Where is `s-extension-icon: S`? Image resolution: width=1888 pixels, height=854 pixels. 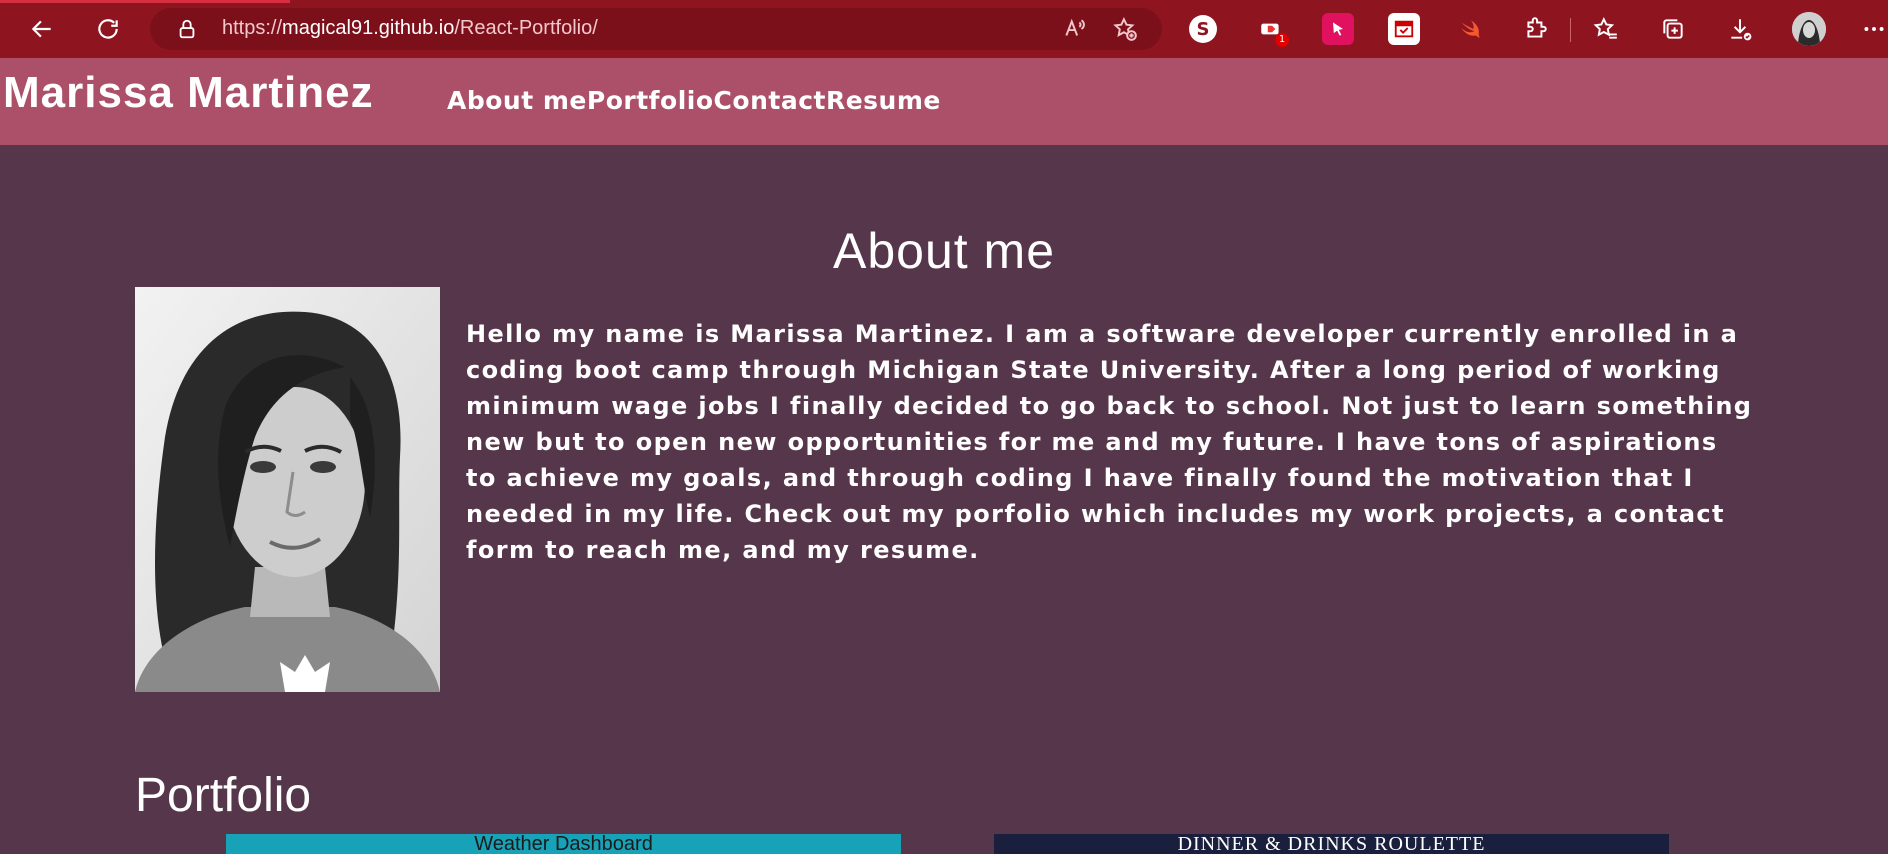
s-extension-icon: S is located at coordinates (1203, 29).